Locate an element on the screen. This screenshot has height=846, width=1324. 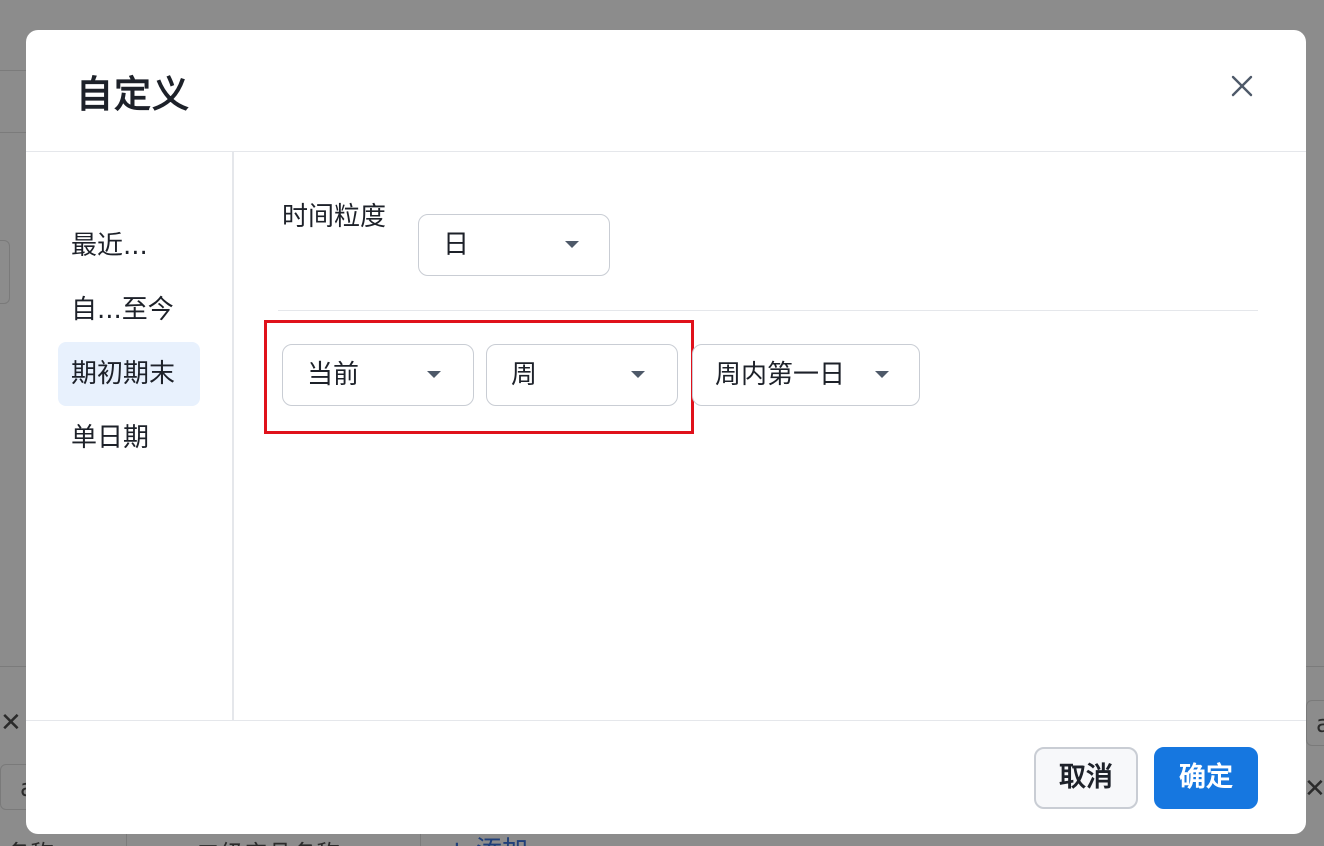
unit-select-value: 周 is located at coordinates (524, 375).